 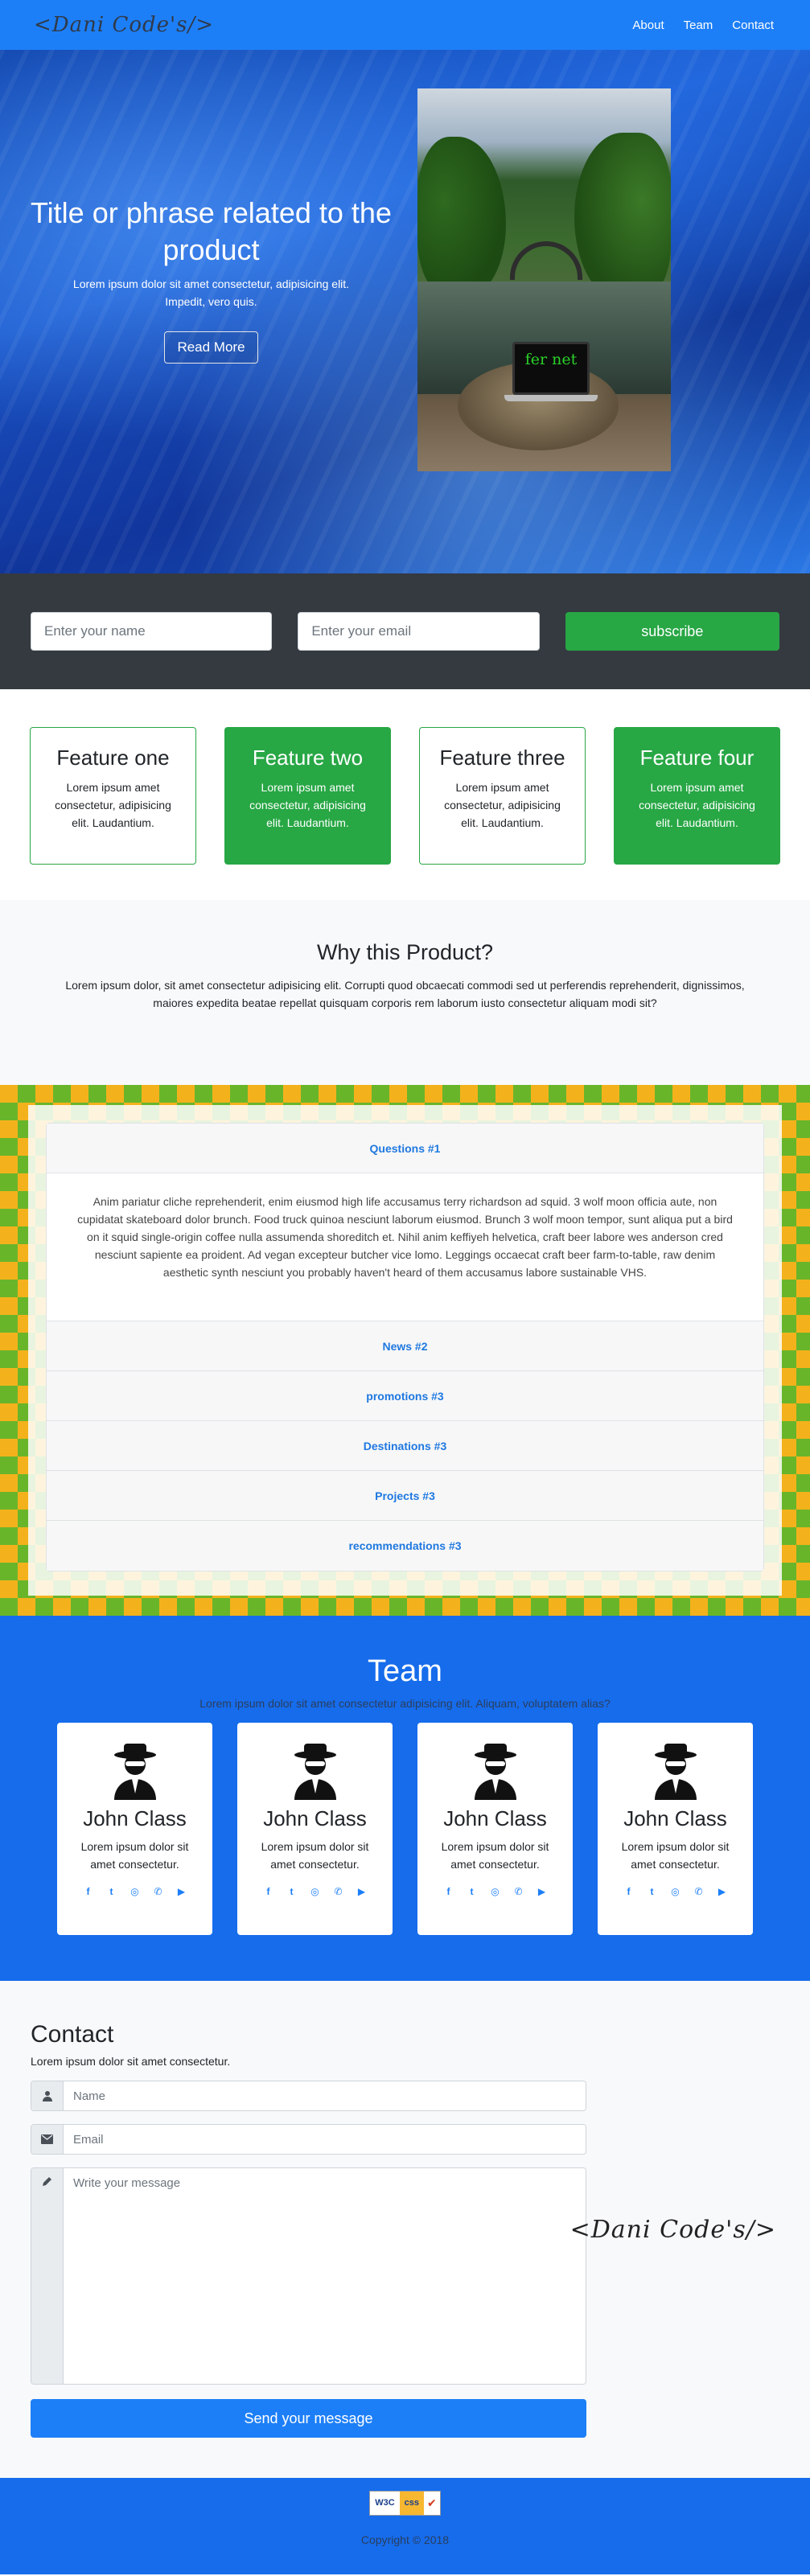 What do you see at coordinates (113, 758) in the screenshot?
I see `feature-title: Feature one` at bounding box center [113, 758].